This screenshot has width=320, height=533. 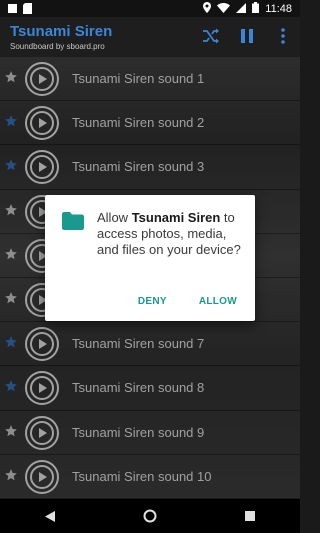 I want to click on sd-card-icon, so click(x=27, y=10).